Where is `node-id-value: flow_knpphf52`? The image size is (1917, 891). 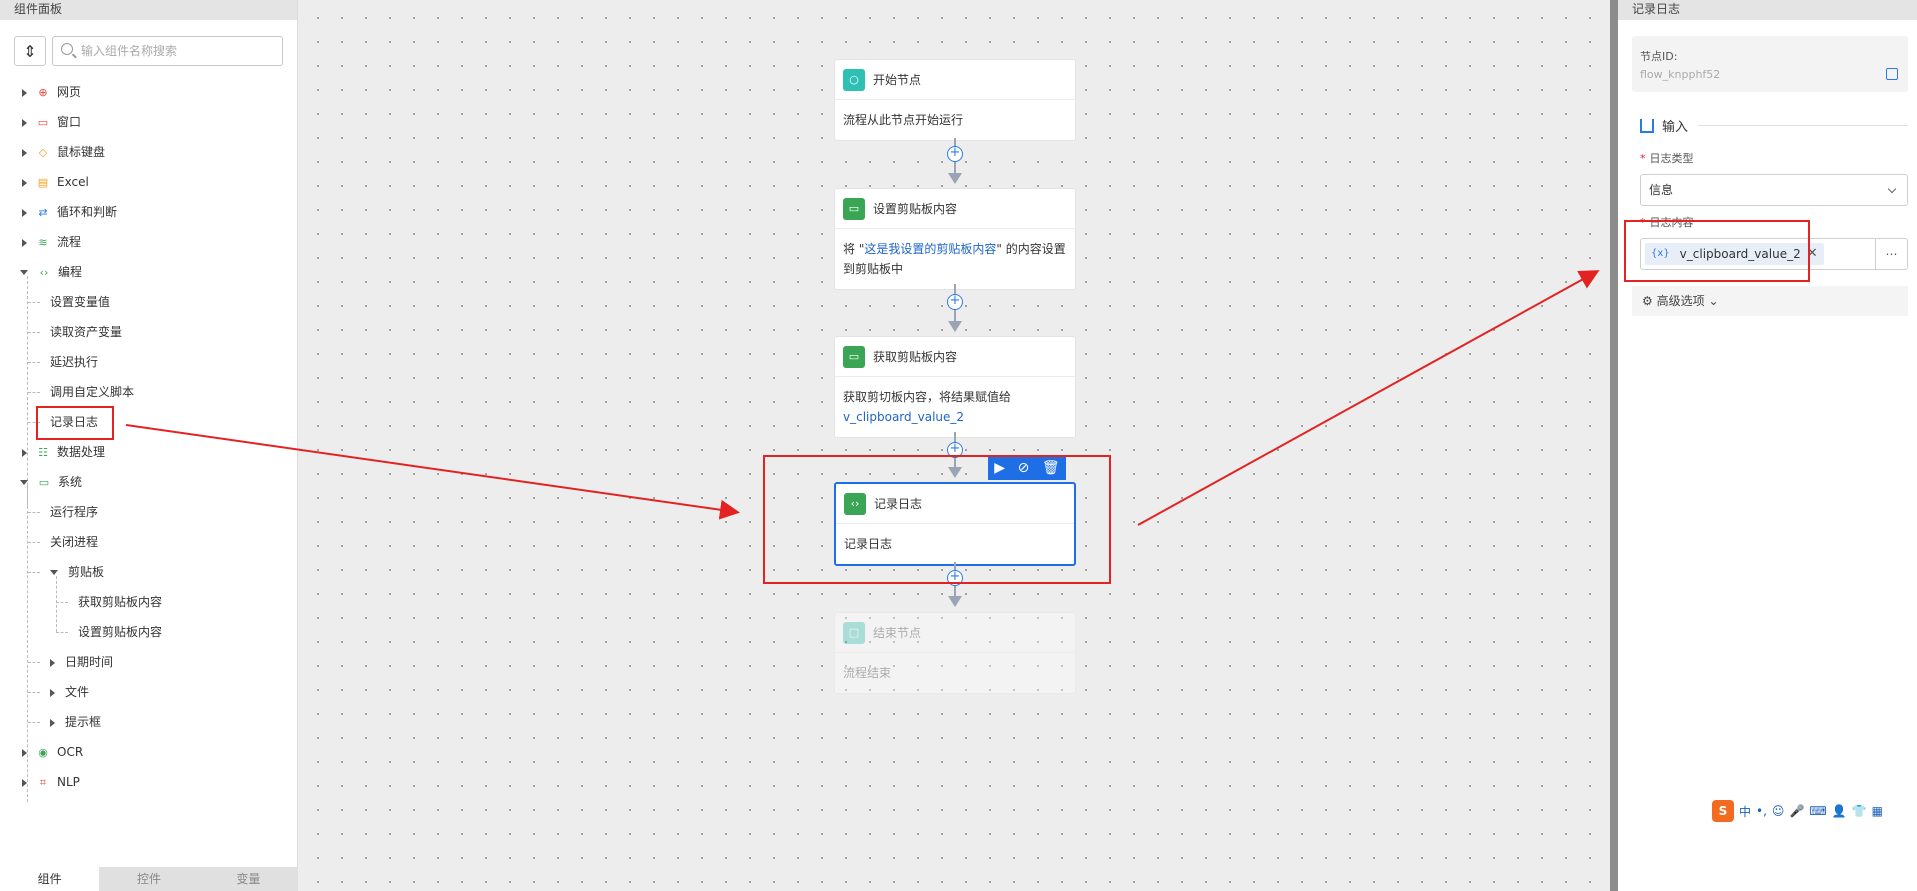
node-id-value: flow_knpphf52 is located at coordinates (1680, 74).